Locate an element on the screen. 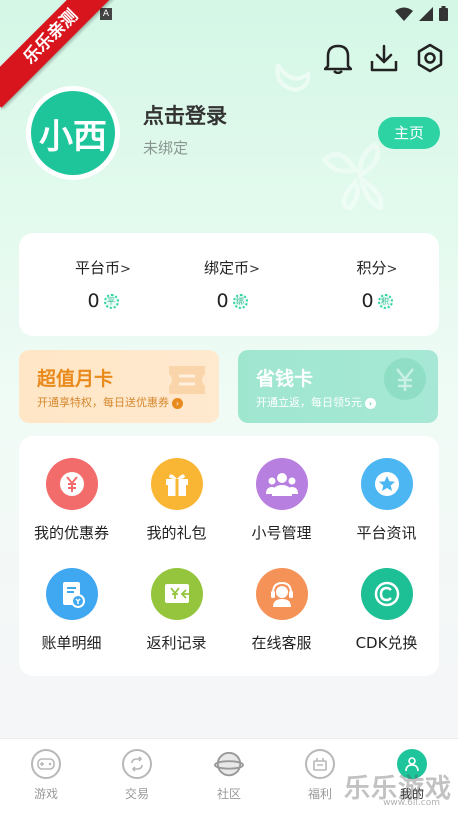  bind-status: 未绑定 is located at coordinates (166, 148).